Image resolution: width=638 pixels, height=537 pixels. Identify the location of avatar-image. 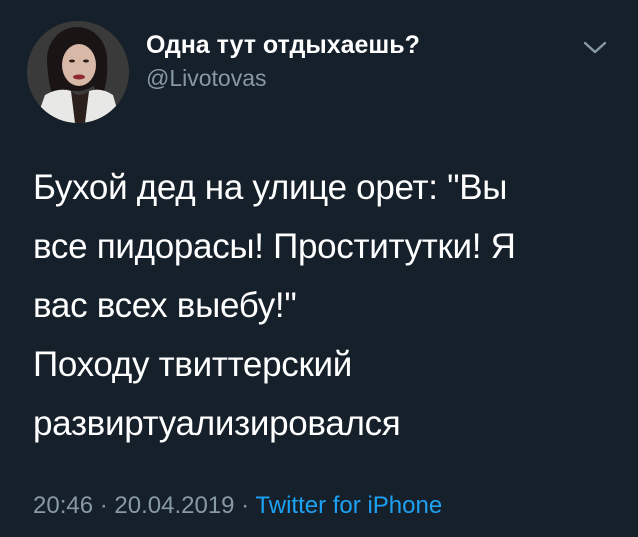
(78, 72).